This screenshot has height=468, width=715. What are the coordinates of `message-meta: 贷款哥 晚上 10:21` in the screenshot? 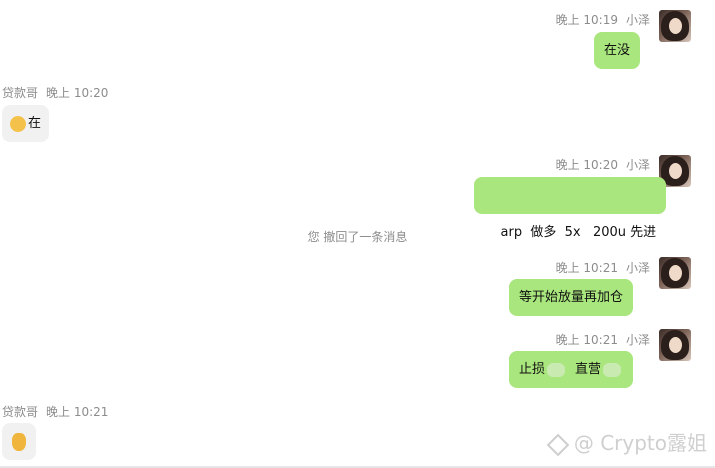 It's located at (55, 411).